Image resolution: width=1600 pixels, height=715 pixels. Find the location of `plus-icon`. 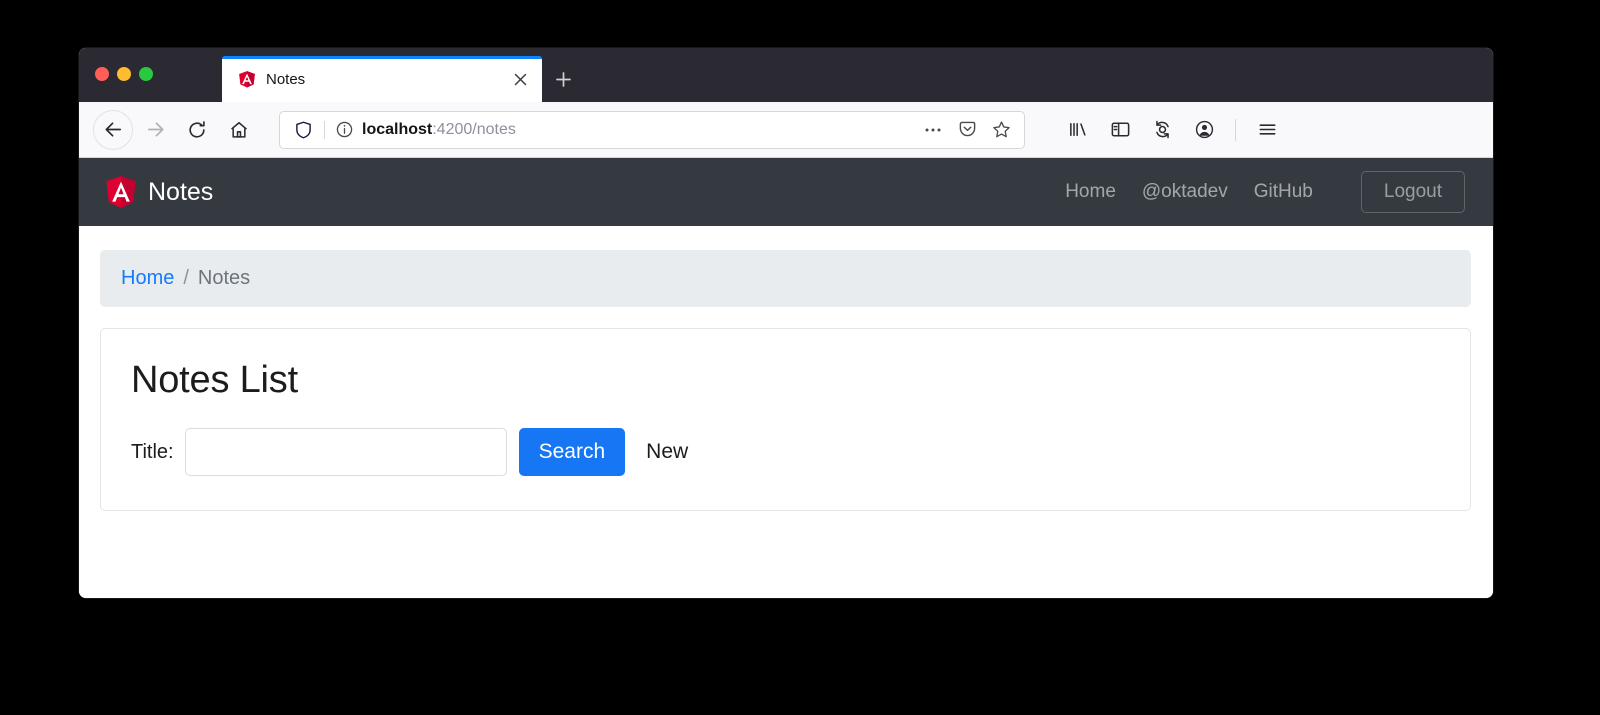

plus-icon is located at coordinates (563, 79).